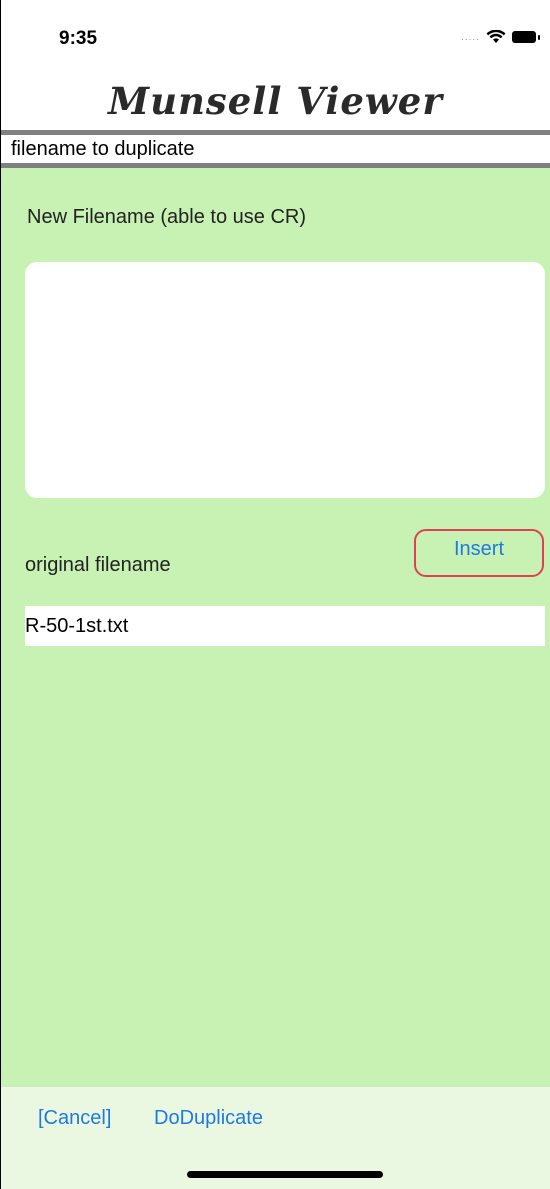 The height and width of the screenshot is (1189, 550). What do you see at coordinates (74, 1118) in the screenshot?
I see `cancel-button: [Cancel]` at bounding box center [74, 1118].